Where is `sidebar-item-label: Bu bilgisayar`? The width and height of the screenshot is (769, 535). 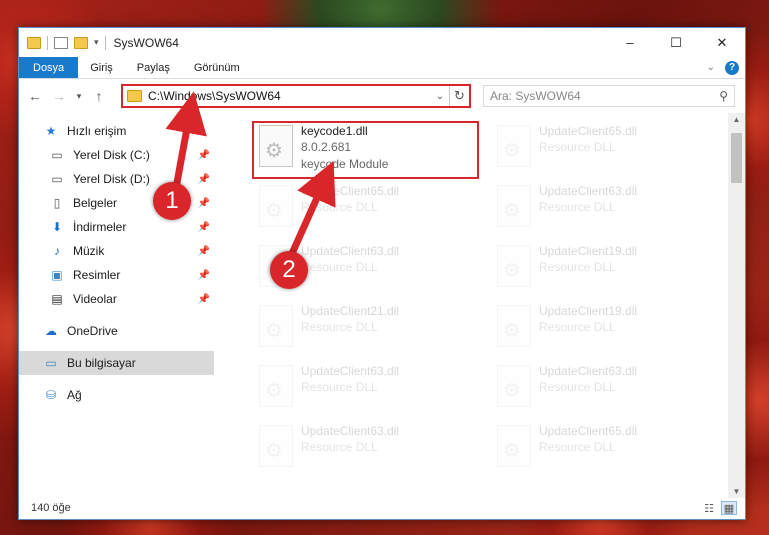 sidebar-item-label: Bu bilgisayar is located at coordinates (101, 363).